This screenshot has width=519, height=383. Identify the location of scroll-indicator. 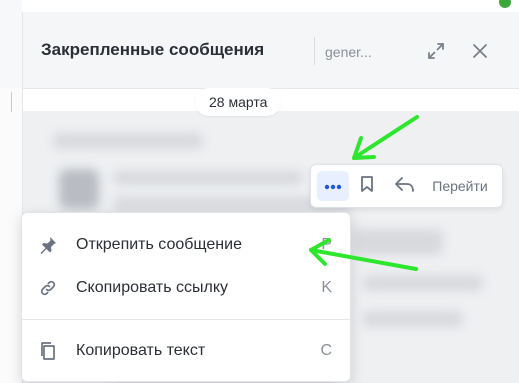
(11, 102).